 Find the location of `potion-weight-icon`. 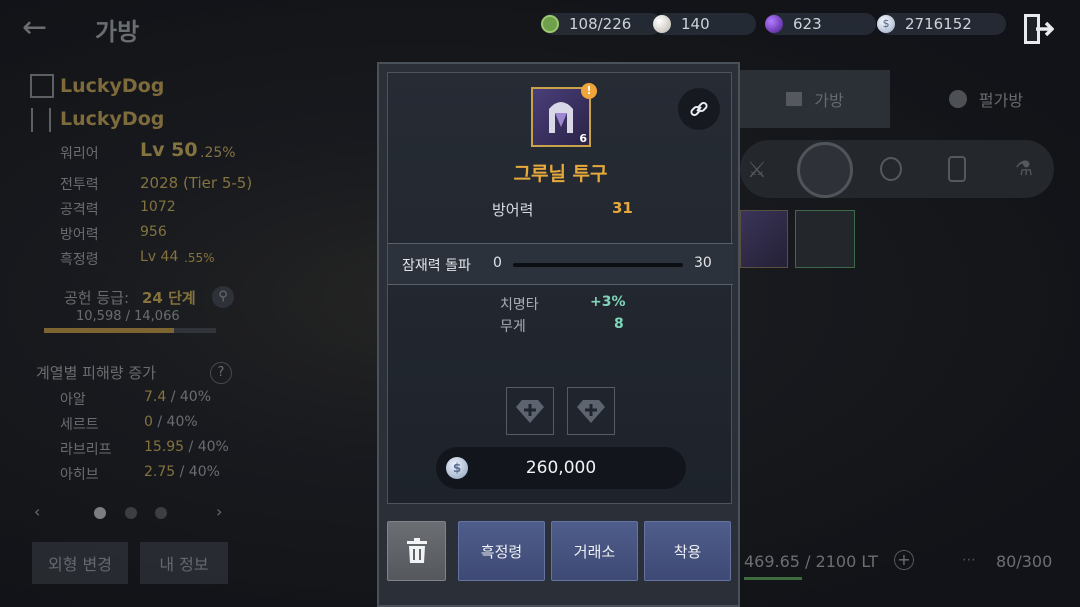

potion-weight-icon is located at coordinates (550, 24).